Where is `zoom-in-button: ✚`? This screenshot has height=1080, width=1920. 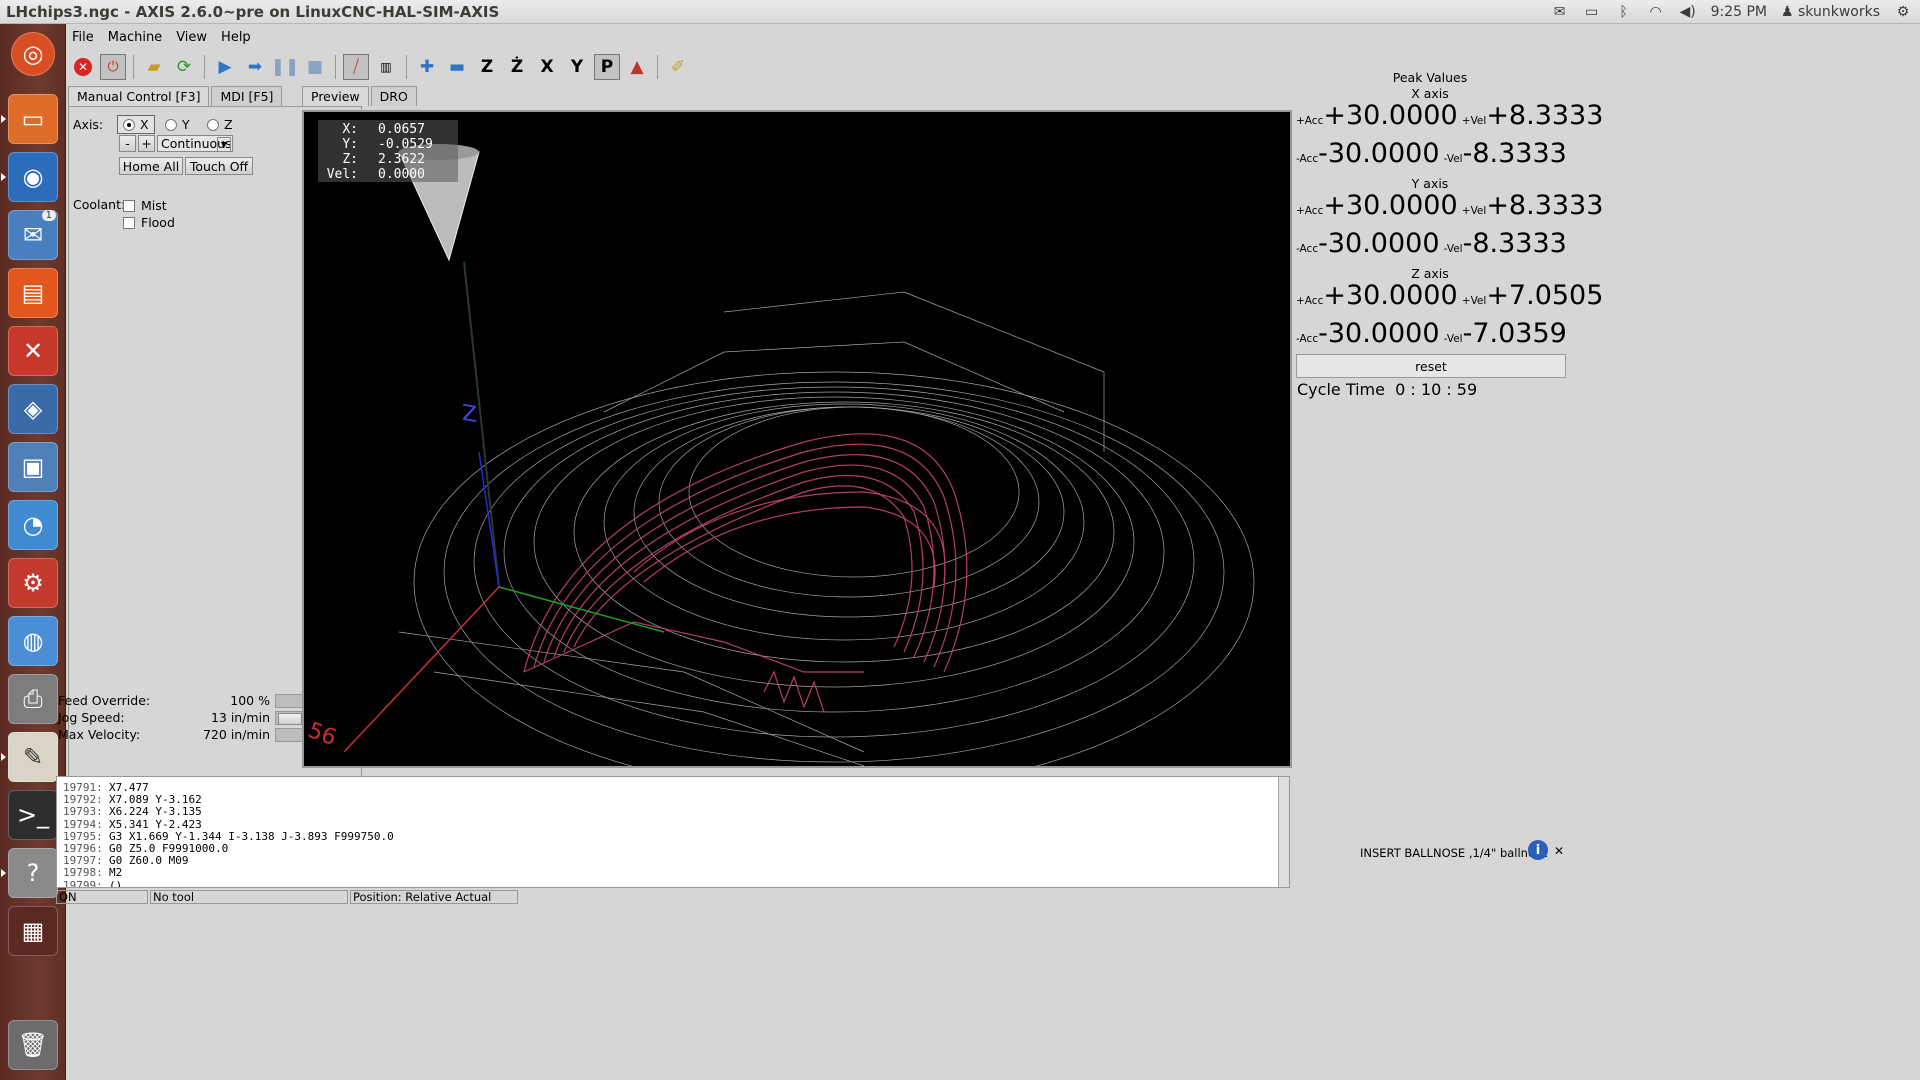 zoom-in-button: ✚ is located at coordinates (427, 67).